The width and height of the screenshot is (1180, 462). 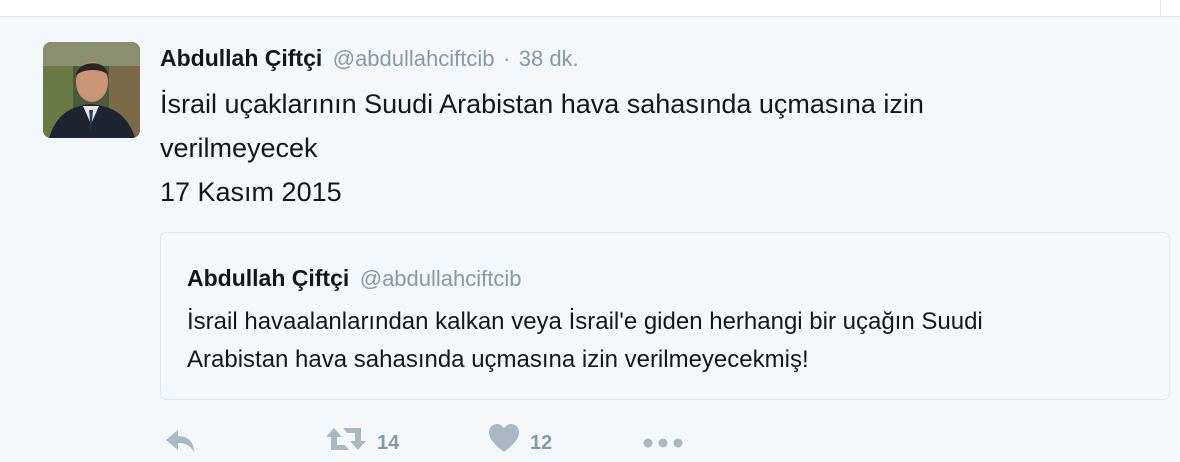 I want to click on like-button: 12, so click(x=520, y=442).